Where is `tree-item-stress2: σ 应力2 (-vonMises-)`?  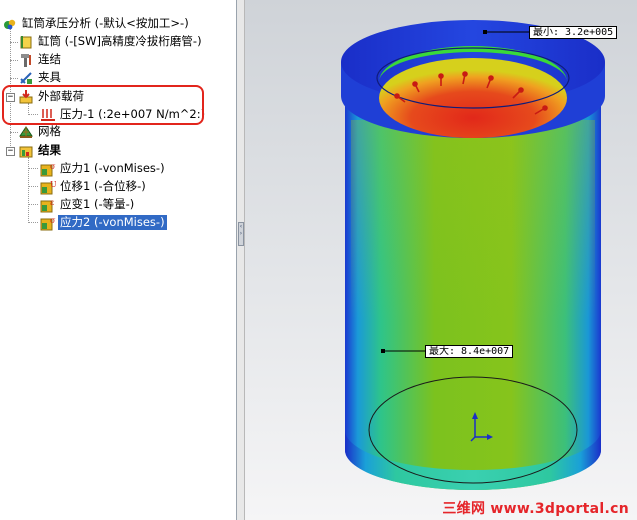
tree-item-stress2: σ 应力2 (-vonMises-) is located at coordinates (104, 222).